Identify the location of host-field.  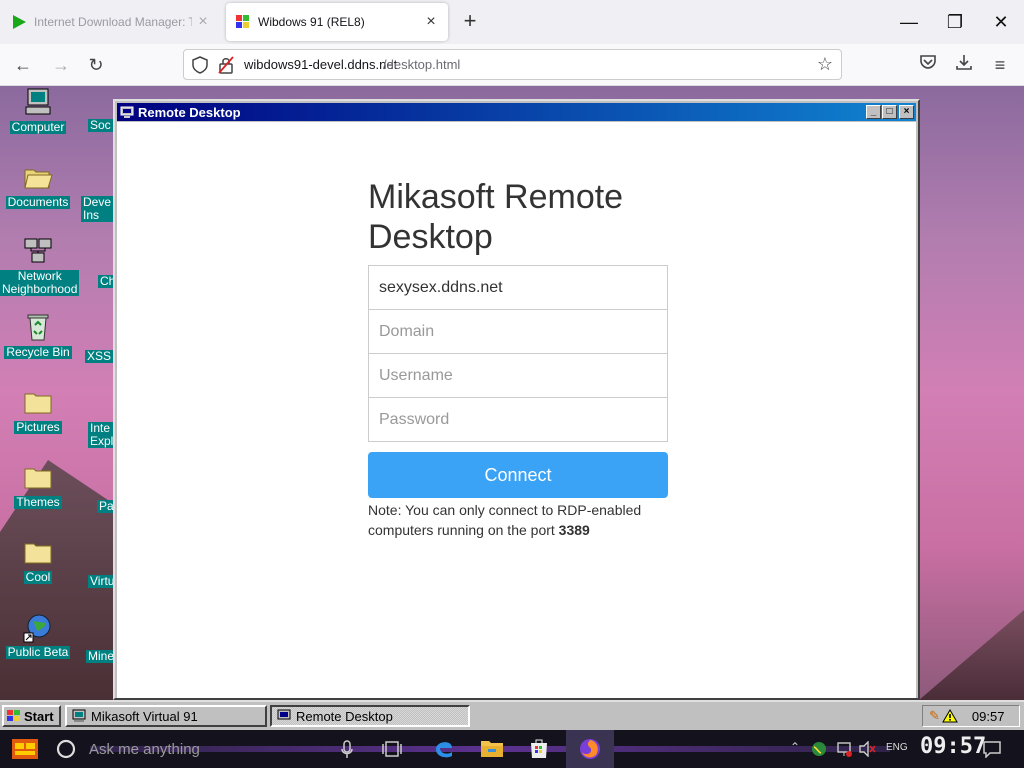
(518, 287).